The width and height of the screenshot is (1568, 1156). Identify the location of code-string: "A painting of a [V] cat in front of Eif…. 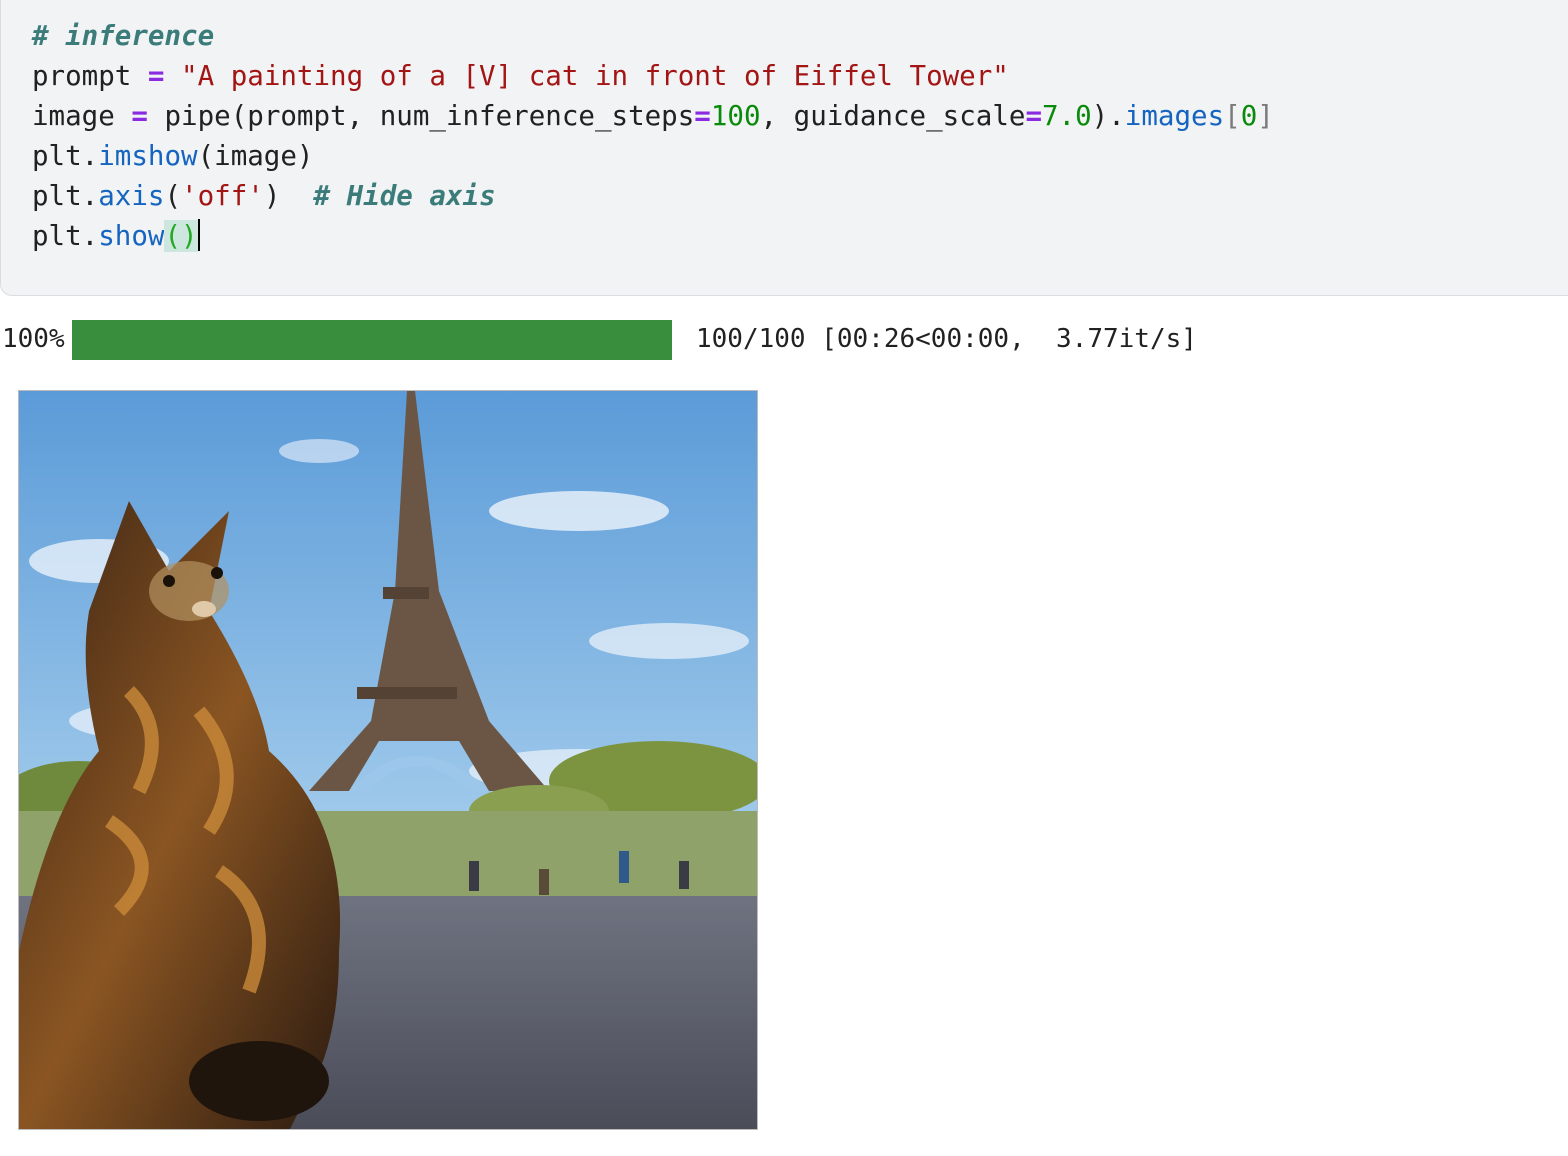
(595, 76).